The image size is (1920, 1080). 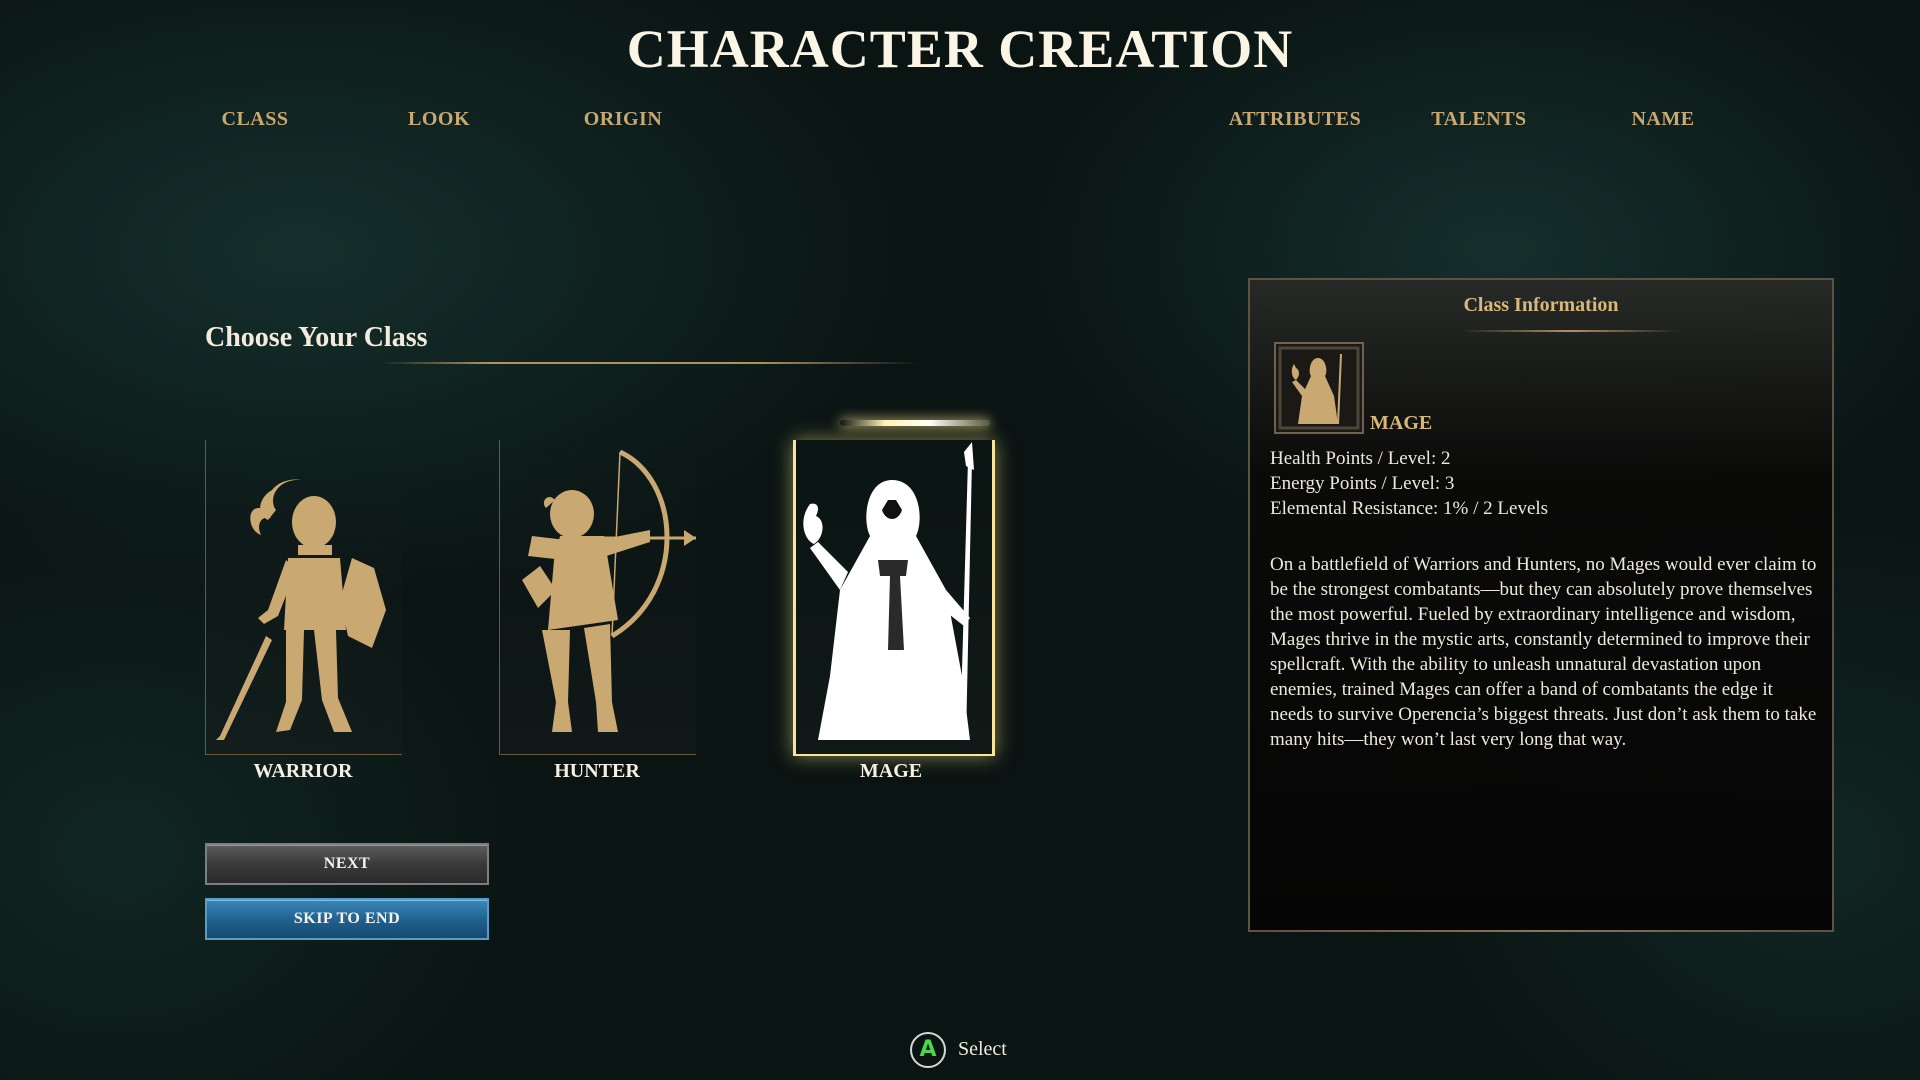 What do you see at coordinates (609, 590) in the screenshot?
I see `hunter-icon` at bounding box center [609, 590].